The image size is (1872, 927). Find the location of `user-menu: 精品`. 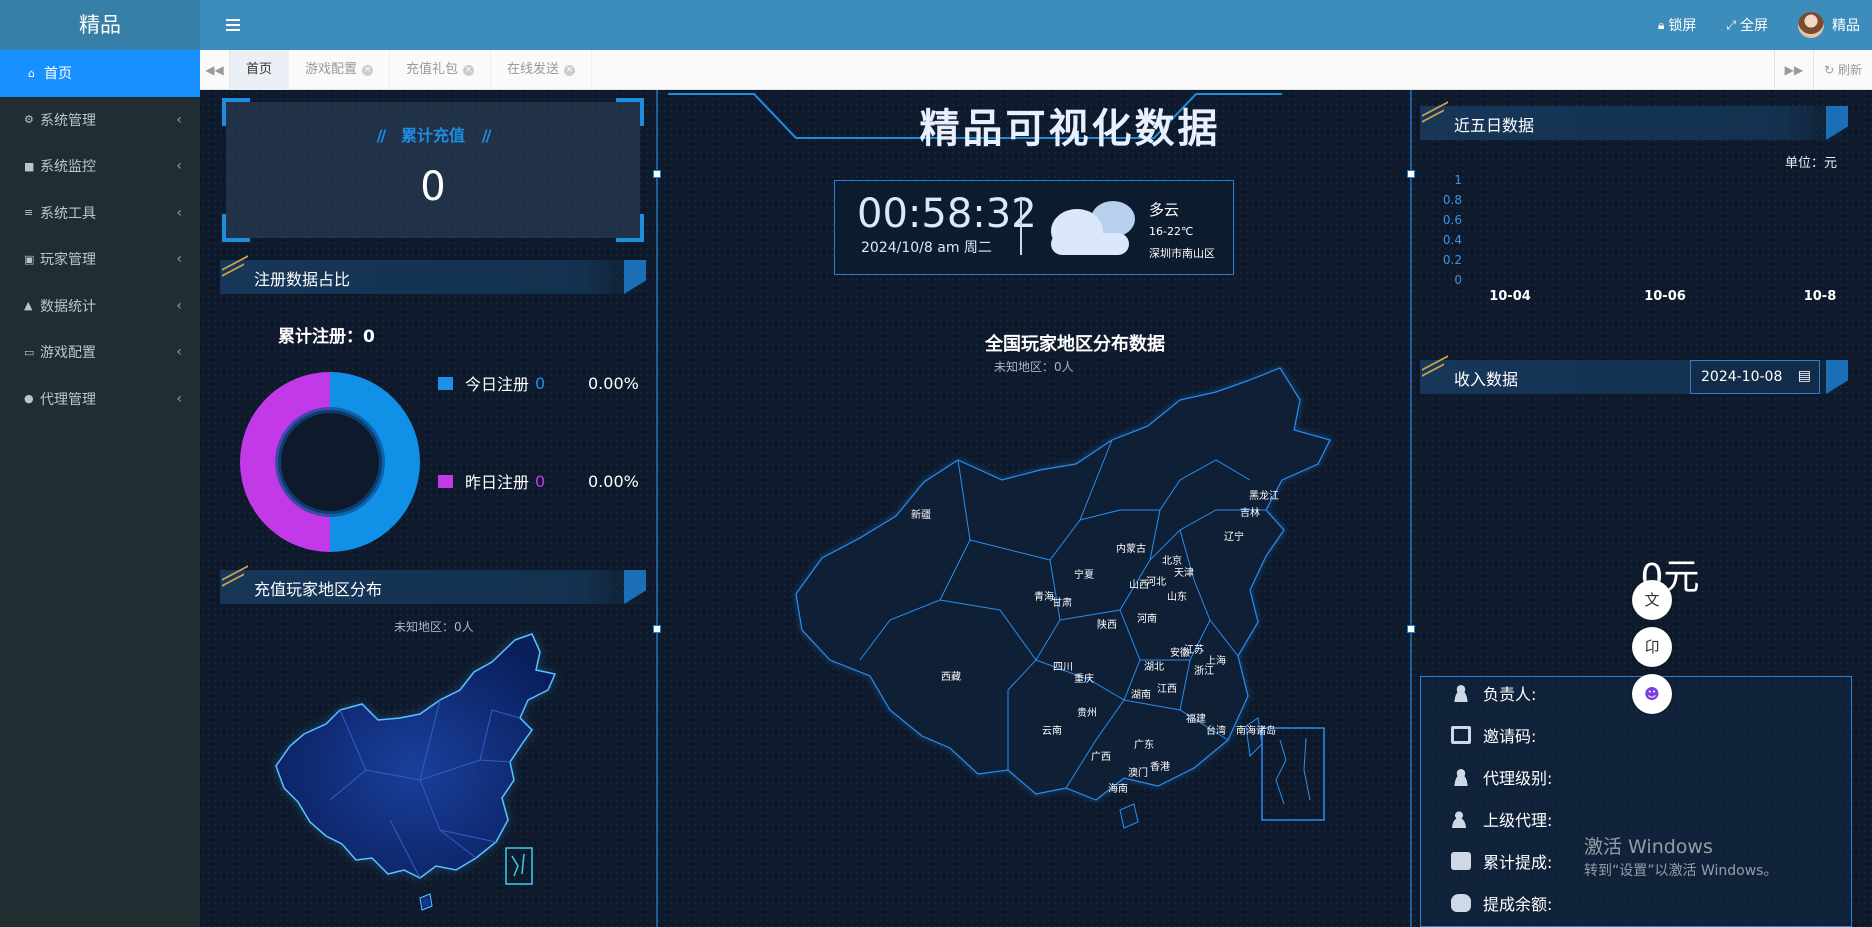

user-menu: 精品 is located at coordinates (1829, 25).